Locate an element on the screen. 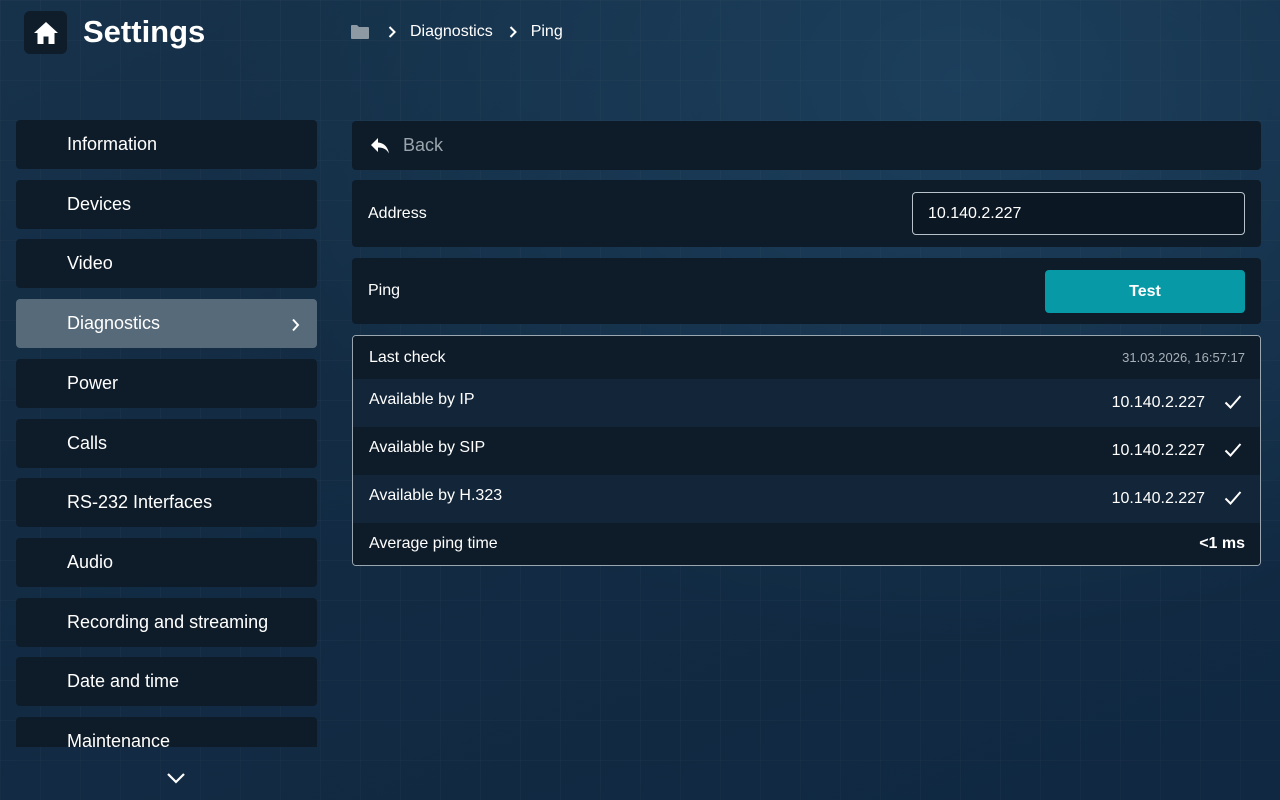 This screenshot has height=800, width=1280. average-ping-value: <1 ms is located at coordinates (1222, 543).